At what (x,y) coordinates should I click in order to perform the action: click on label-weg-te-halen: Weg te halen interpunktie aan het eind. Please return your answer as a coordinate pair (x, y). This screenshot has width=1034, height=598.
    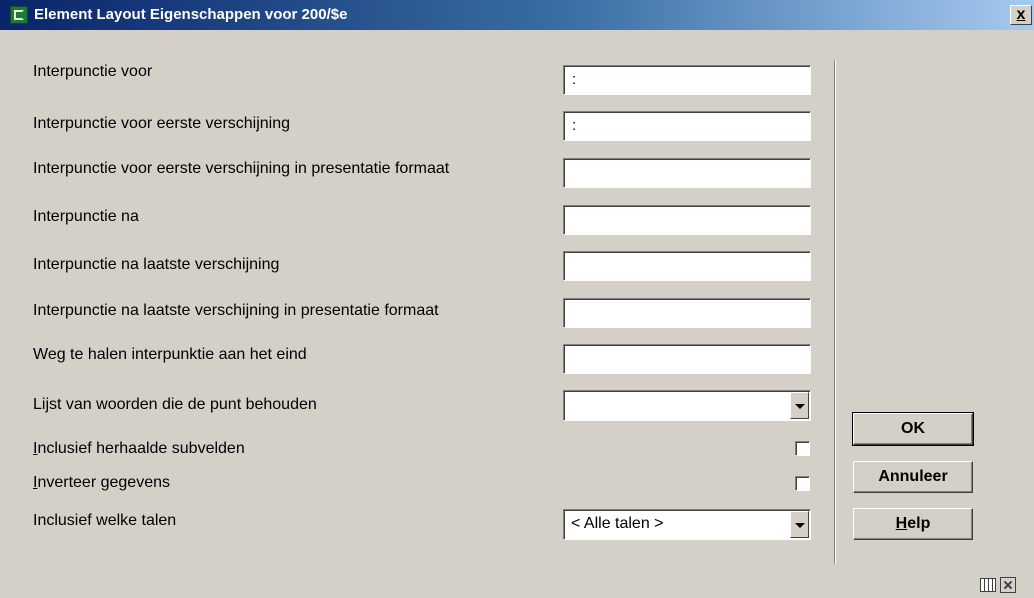
    Looking at the image, I should click on (170, 354).